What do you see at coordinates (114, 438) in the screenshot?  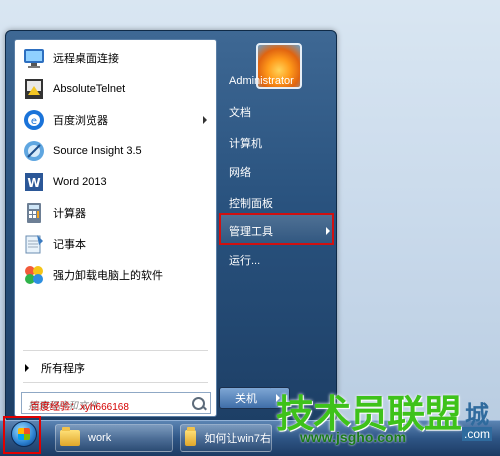 I see `taskbar-item-work: work` at bounding box center [114, 438].